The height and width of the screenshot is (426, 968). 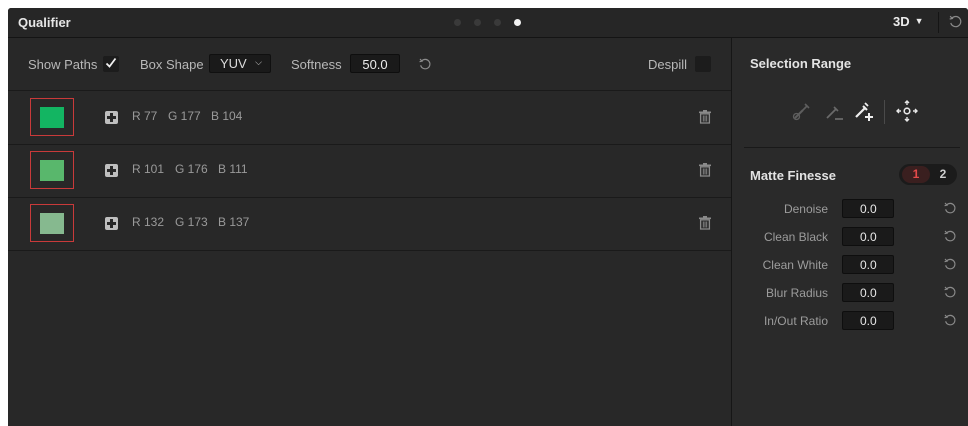 I want to click on blur-radius-reset-icon, so click(x=950, y=292).